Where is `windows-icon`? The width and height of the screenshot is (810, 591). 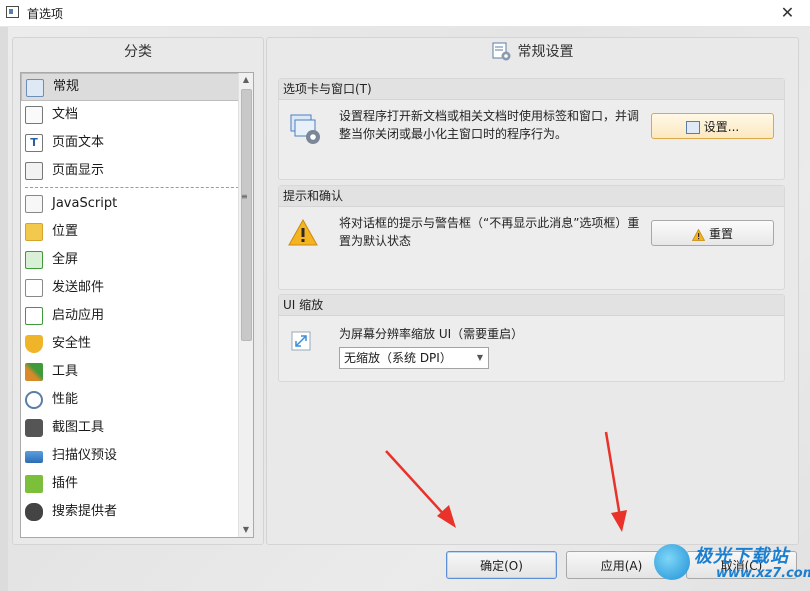
windows-icon is located at coordinates (305, 129).